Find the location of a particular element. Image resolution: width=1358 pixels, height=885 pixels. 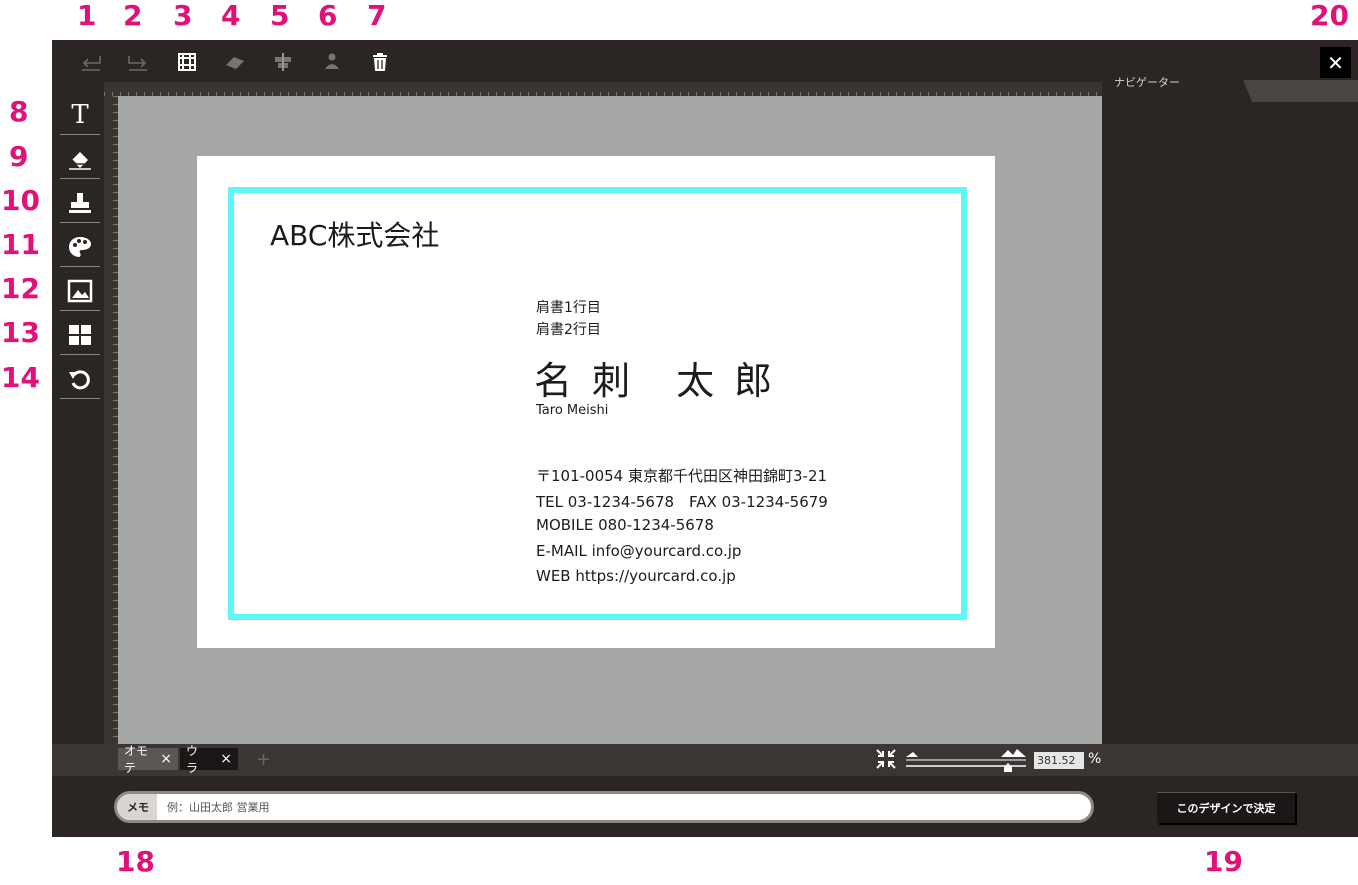

address: 〒101-0054 東京都千代田区神田錦町3-21 is located at coordinates (681, 475).